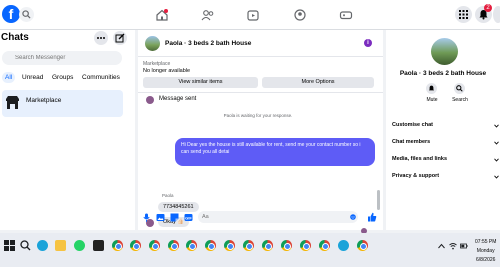 This screenshot has height=267, width=500. What do you see at coordinates (200, 82) in the screenshot?
I see `view-similar-items-button: View similar items` at bounding box center [200, 82].